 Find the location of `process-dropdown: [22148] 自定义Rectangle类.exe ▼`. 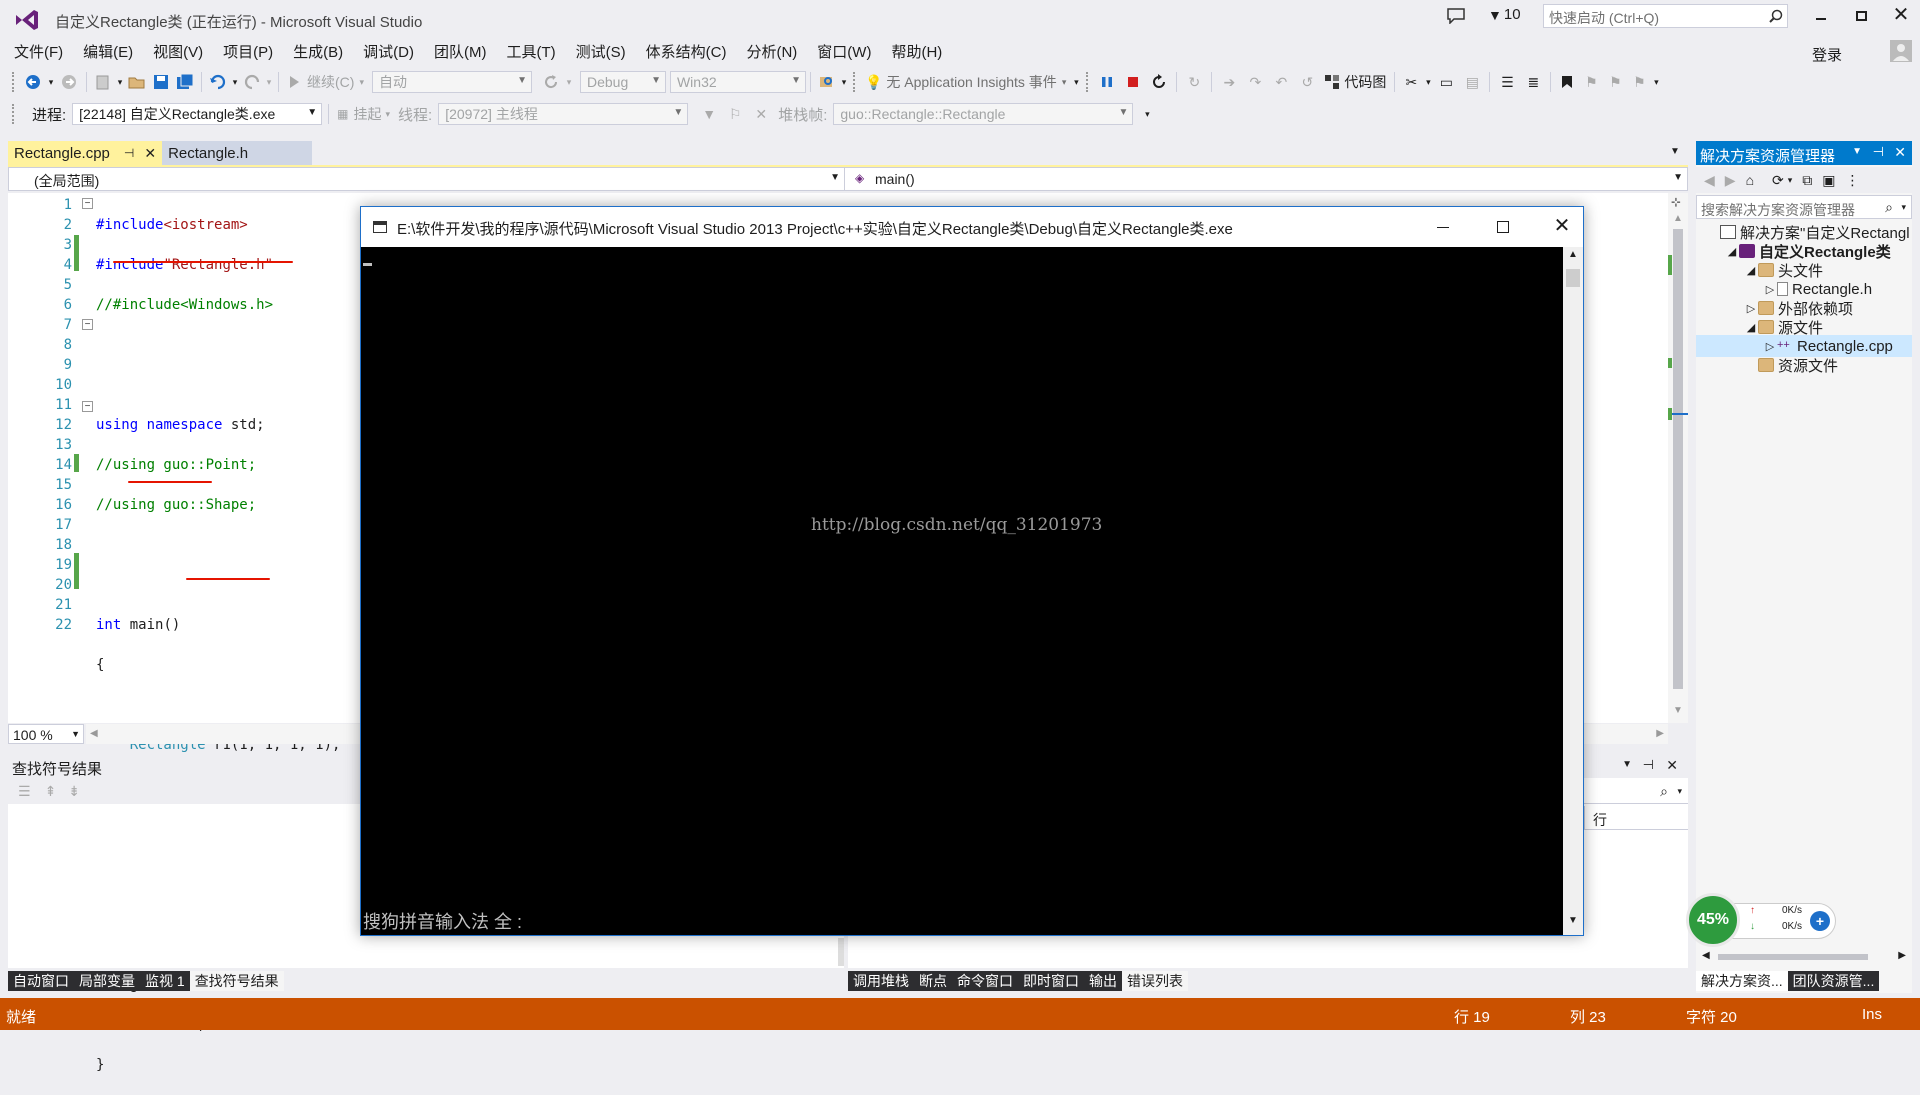

process-dropdown: [22148] 自定义Rectangle类.exe ▼ is located at coordinates (197, 114).